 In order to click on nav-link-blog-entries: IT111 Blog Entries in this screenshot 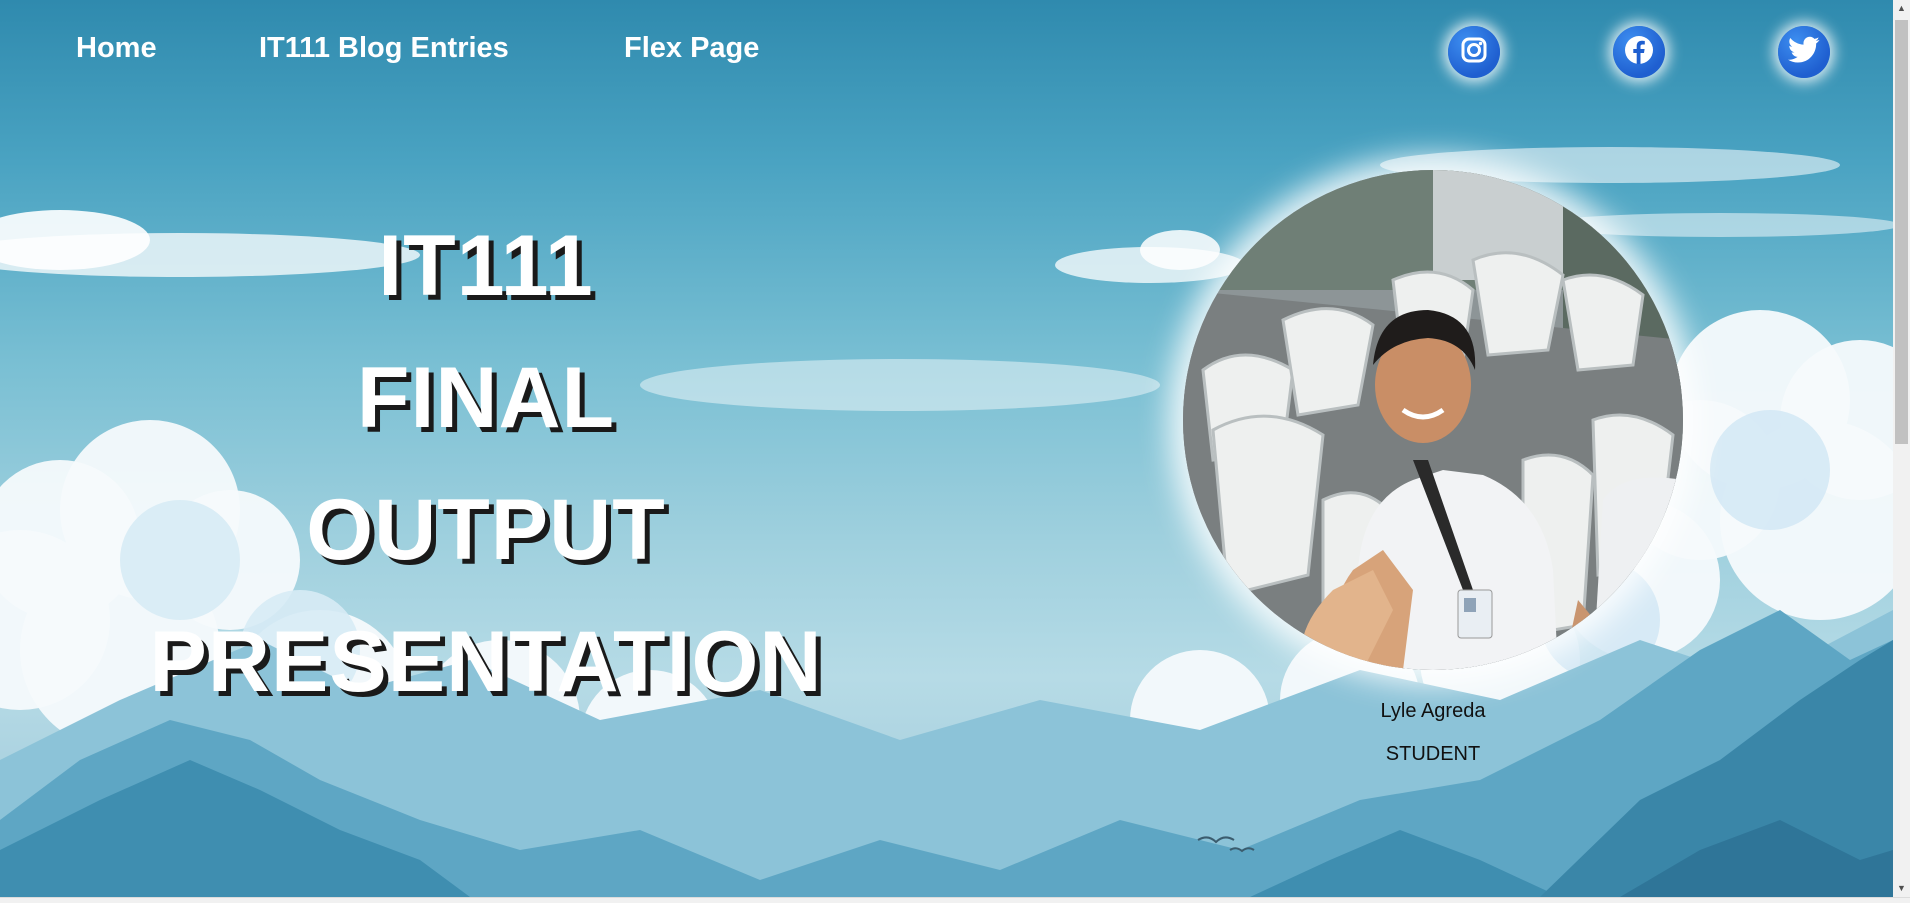, I will do `click(384, 48)`.